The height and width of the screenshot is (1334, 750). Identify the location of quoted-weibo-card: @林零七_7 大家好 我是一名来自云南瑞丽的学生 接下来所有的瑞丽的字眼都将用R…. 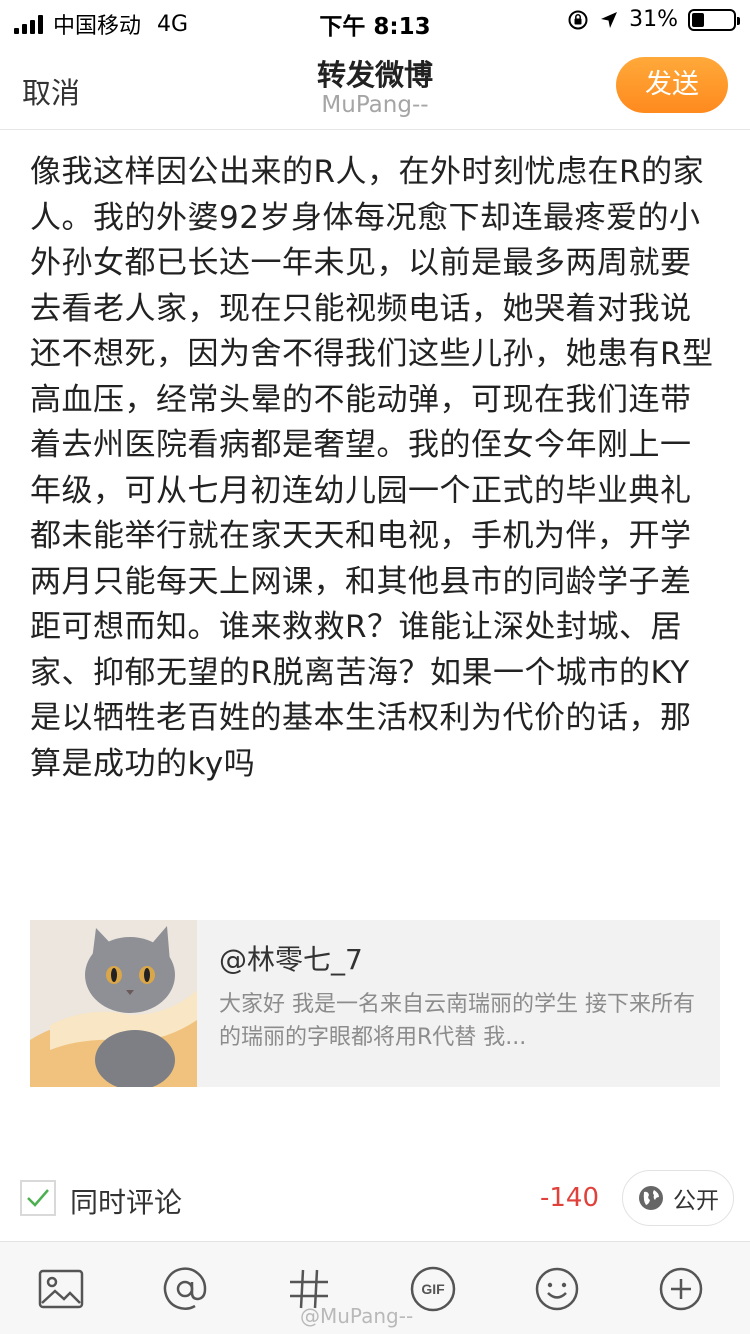
(375, 1003).